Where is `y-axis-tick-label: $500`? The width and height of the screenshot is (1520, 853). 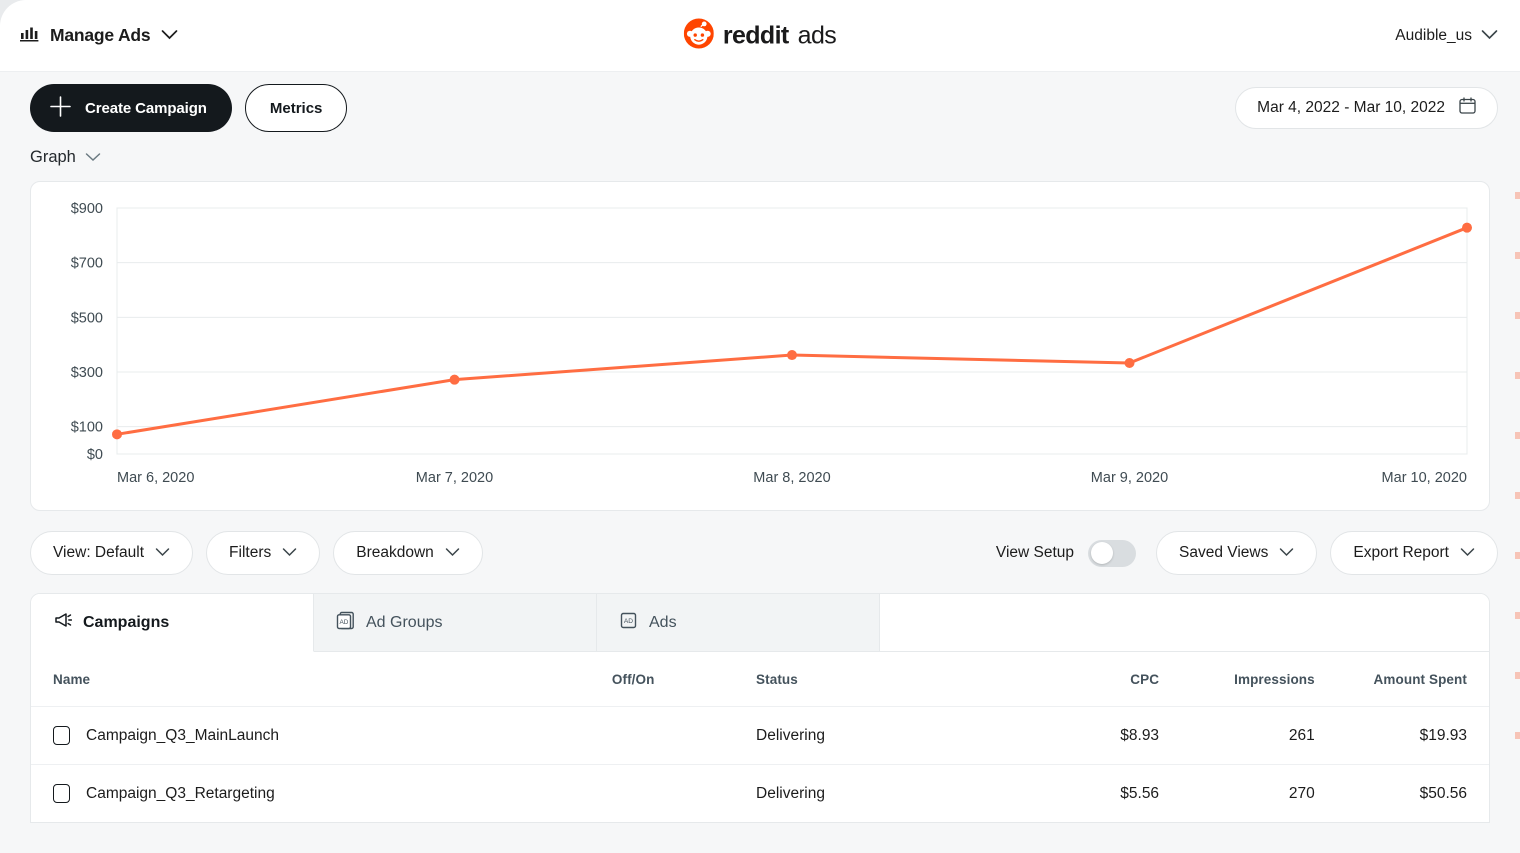
y-axis-tick-label: $500 is located at coordinates (87, 318).